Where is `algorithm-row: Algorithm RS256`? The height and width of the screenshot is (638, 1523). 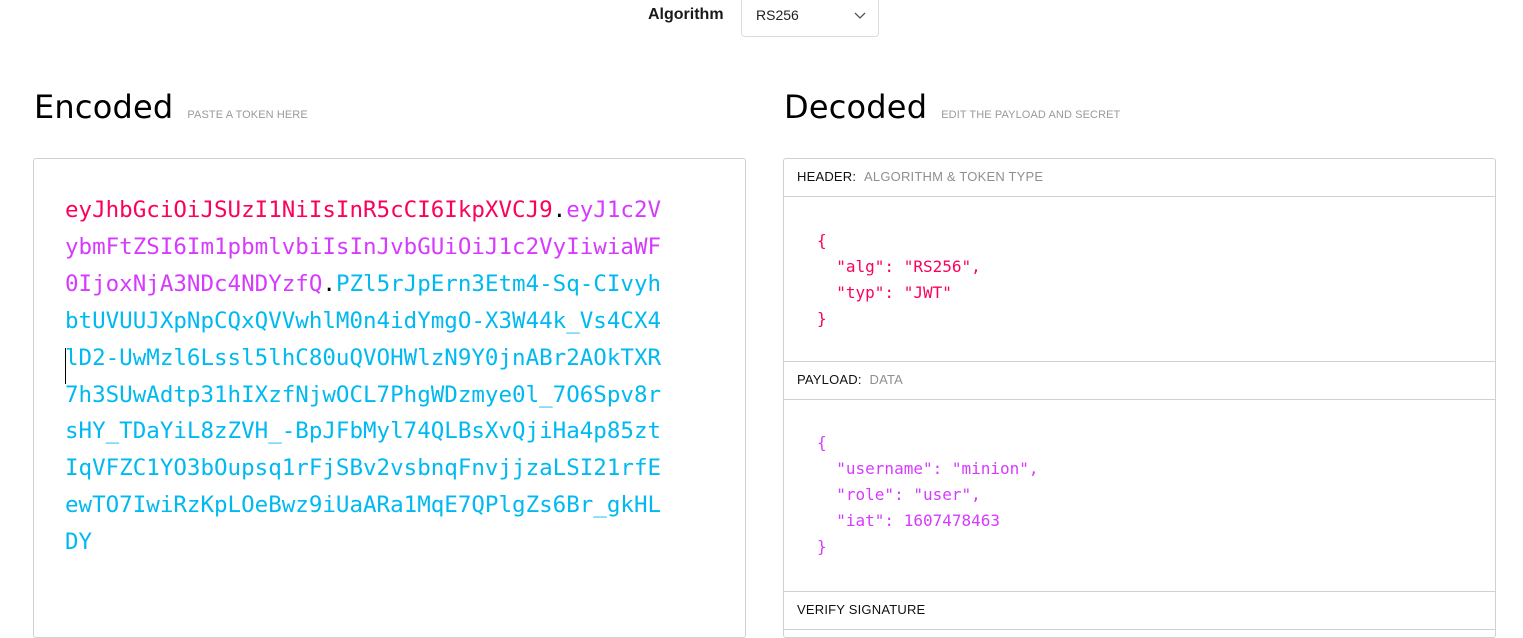 algorithm-row: Algorithm RS256 is located at coordinates (763, 19).